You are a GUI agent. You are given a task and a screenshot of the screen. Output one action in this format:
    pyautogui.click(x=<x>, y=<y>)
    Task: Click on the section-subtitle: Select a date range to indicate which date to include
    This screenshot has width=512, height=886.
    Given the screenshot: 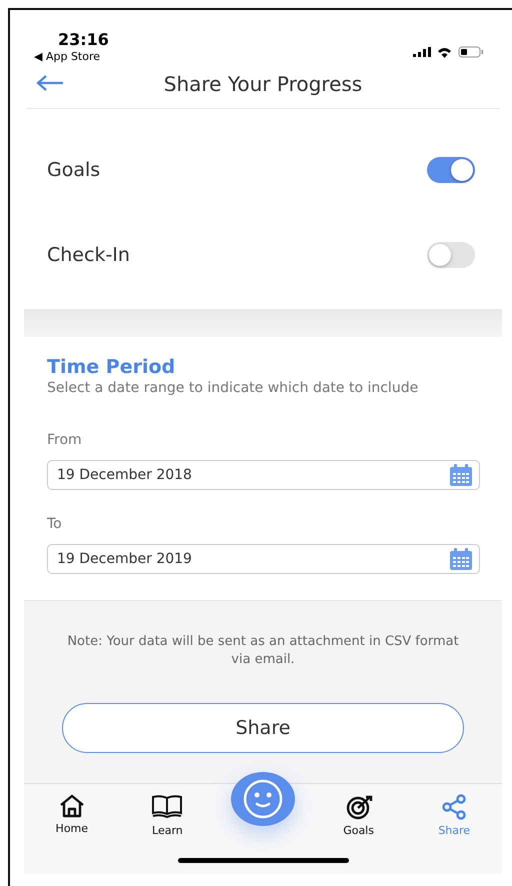 What is the action you would take?
    pyautogui.click(x=233, y=388)
    